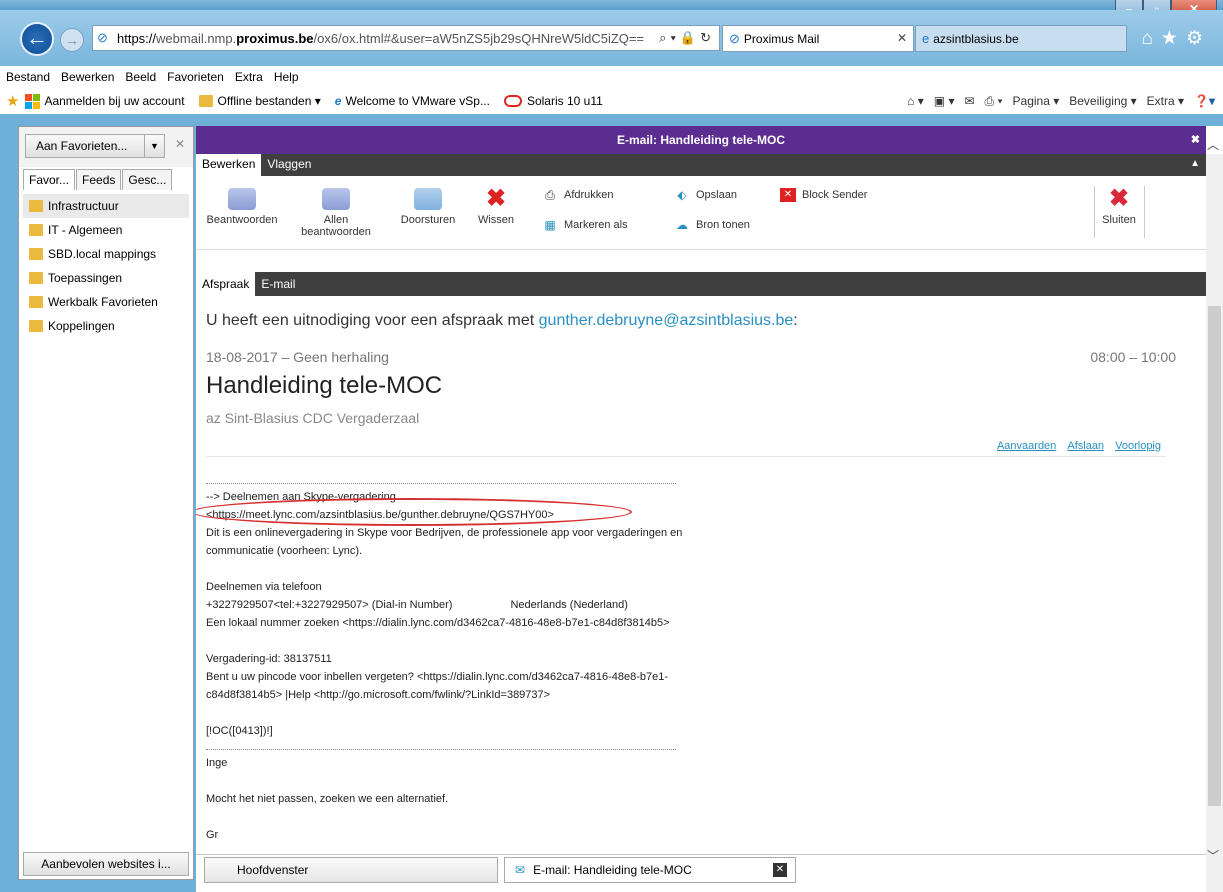 The height and width of the screenshot is (892, 1223). I want to click on save-icon: ⬖, so click(682, 195).